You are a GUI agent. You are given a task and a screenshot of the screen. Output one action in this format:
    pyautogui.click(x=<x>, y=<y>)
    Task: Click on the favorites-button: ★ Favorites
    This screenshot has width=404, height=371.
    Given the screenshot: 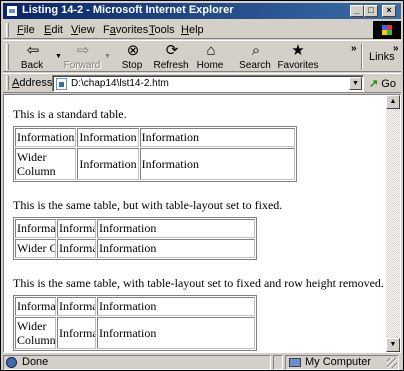 What is the action you would take?
    pyautogui.click(x=298, y=57)
    